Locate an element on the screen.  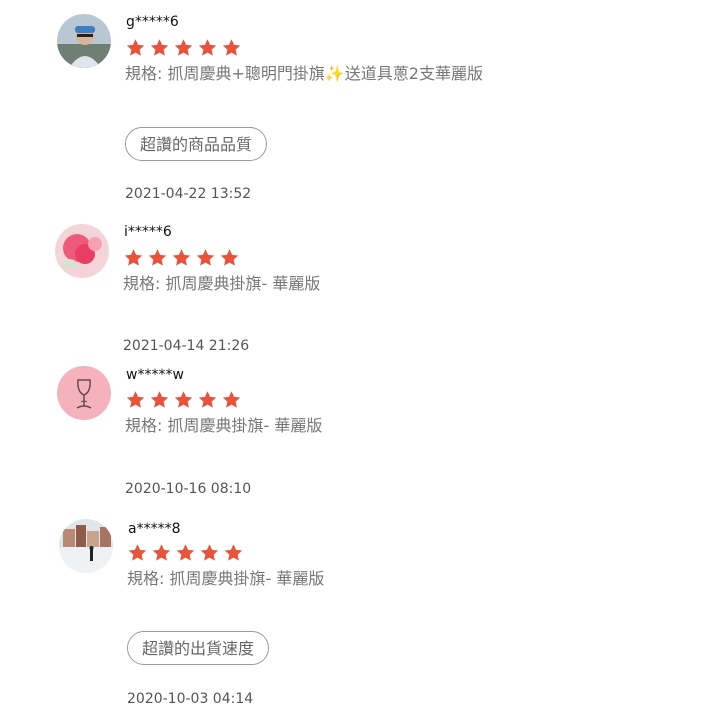
username: i*****6 is located at coordinates (148, 232).